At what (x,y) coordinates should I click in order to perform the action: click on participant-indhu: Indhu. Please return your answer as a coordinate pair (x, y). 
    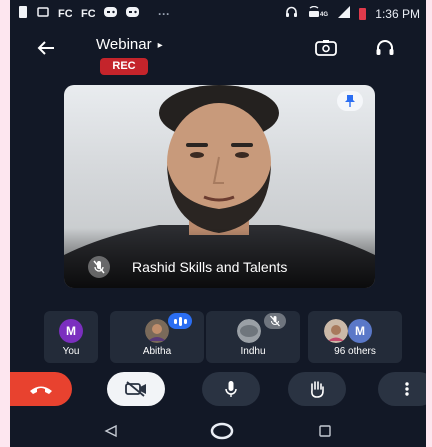
    Looking at the image, I should click on (253, 337).